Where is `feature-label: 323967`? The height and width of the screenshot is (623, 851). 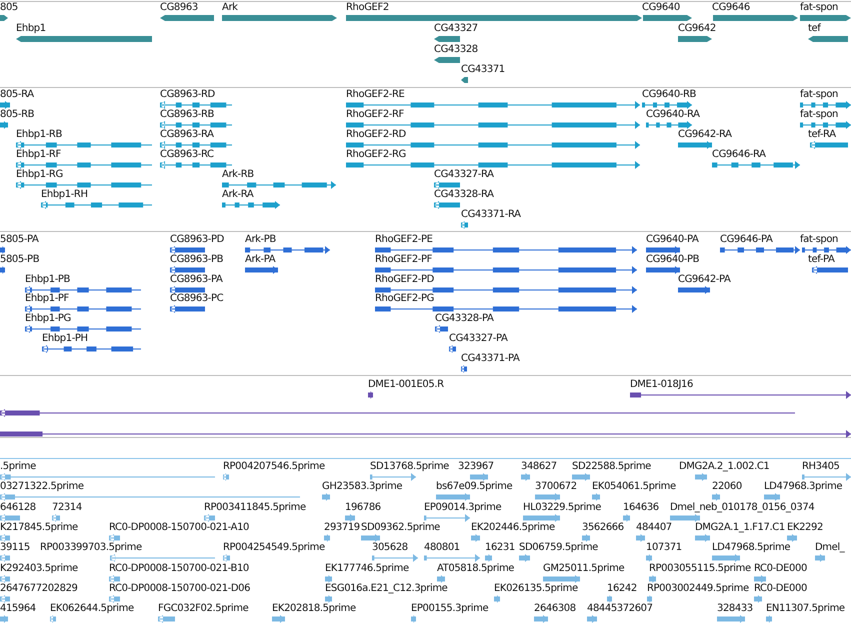 feature-label: 323967 is located at coordinates (476, 466).